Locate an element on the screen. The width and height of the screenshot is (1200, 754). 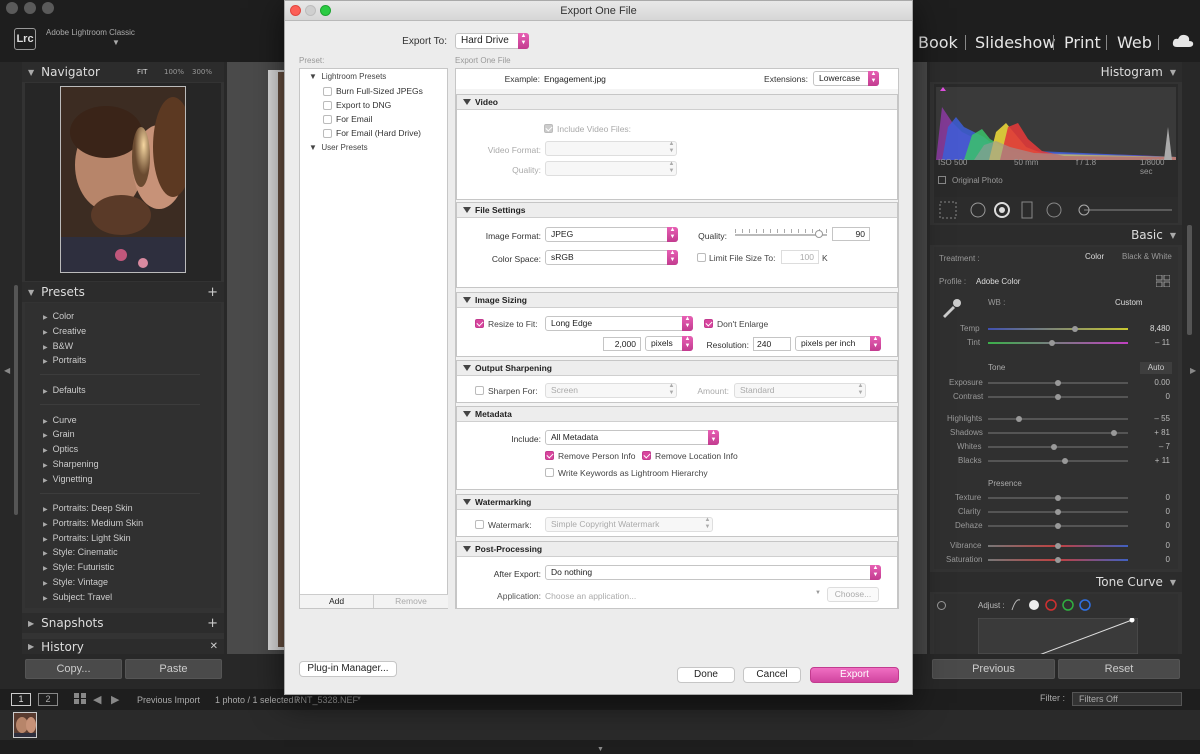
metadata-include-select: All Metadata ▲ ▼ is located at coordinates (632, 437).